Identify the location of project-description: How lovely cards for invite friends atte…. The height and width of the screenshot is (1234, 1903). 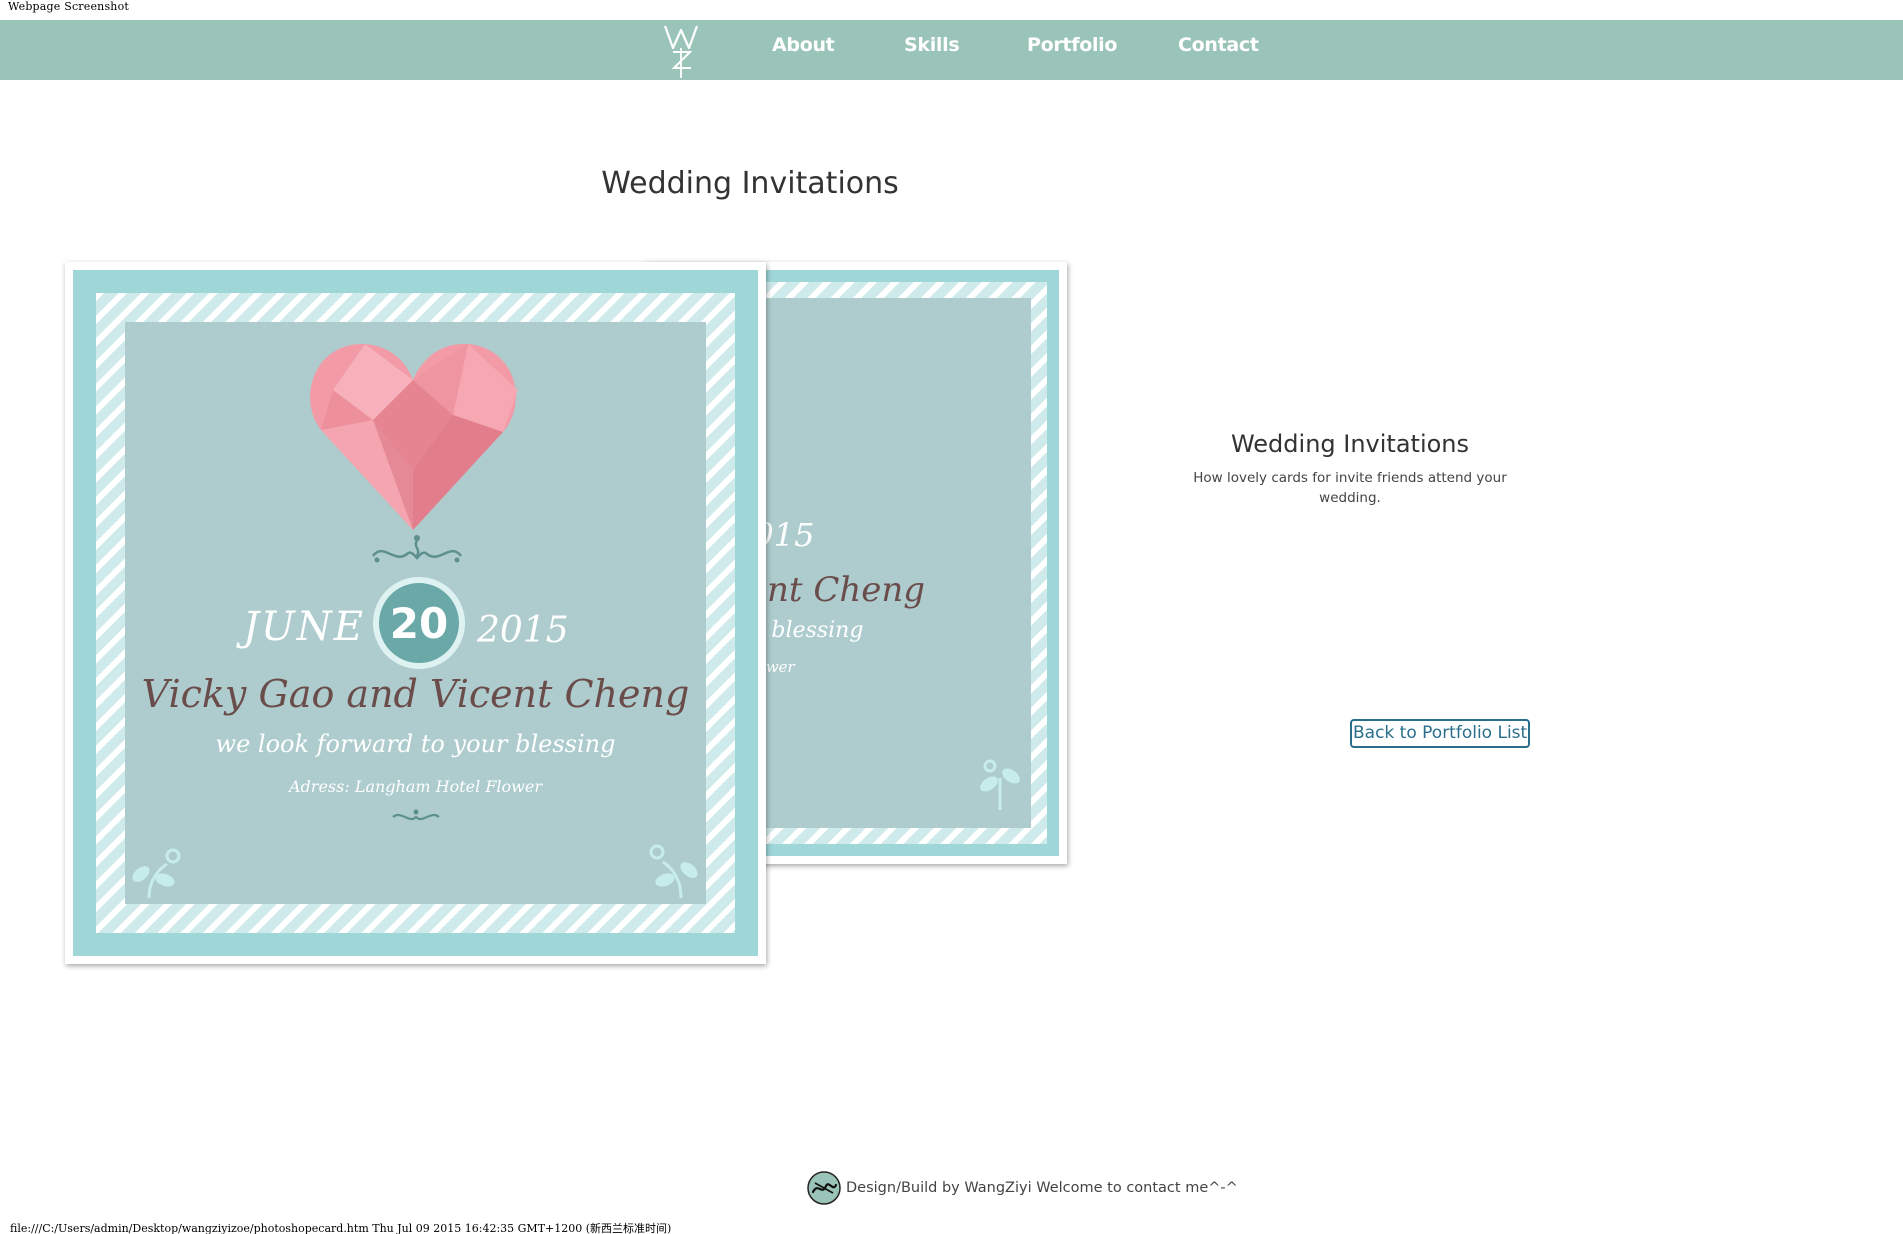
(1350, 488).